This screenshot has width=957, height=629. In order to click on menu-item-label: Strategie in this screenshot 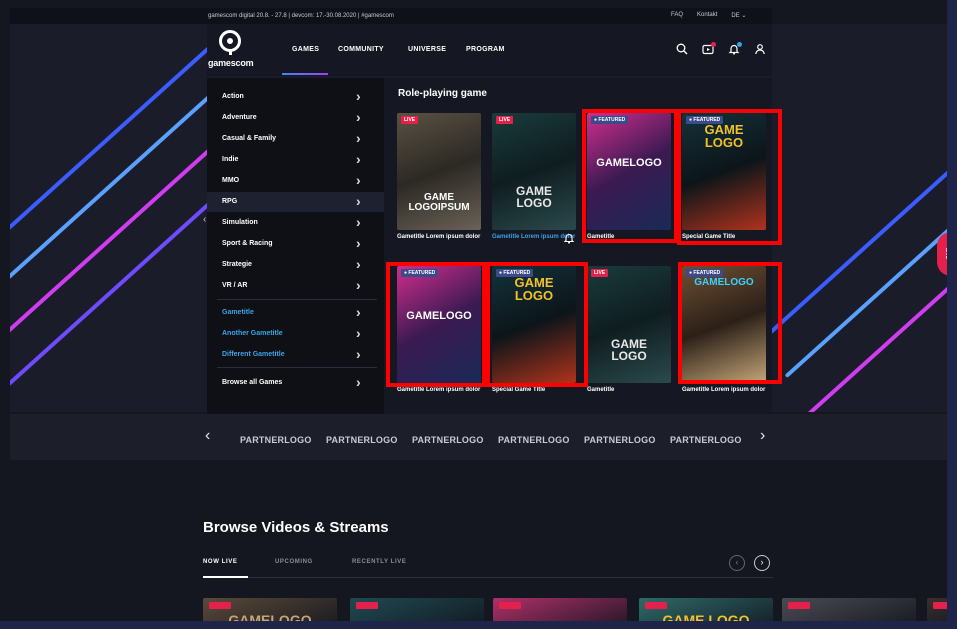, I will do `click(237, 264)`.